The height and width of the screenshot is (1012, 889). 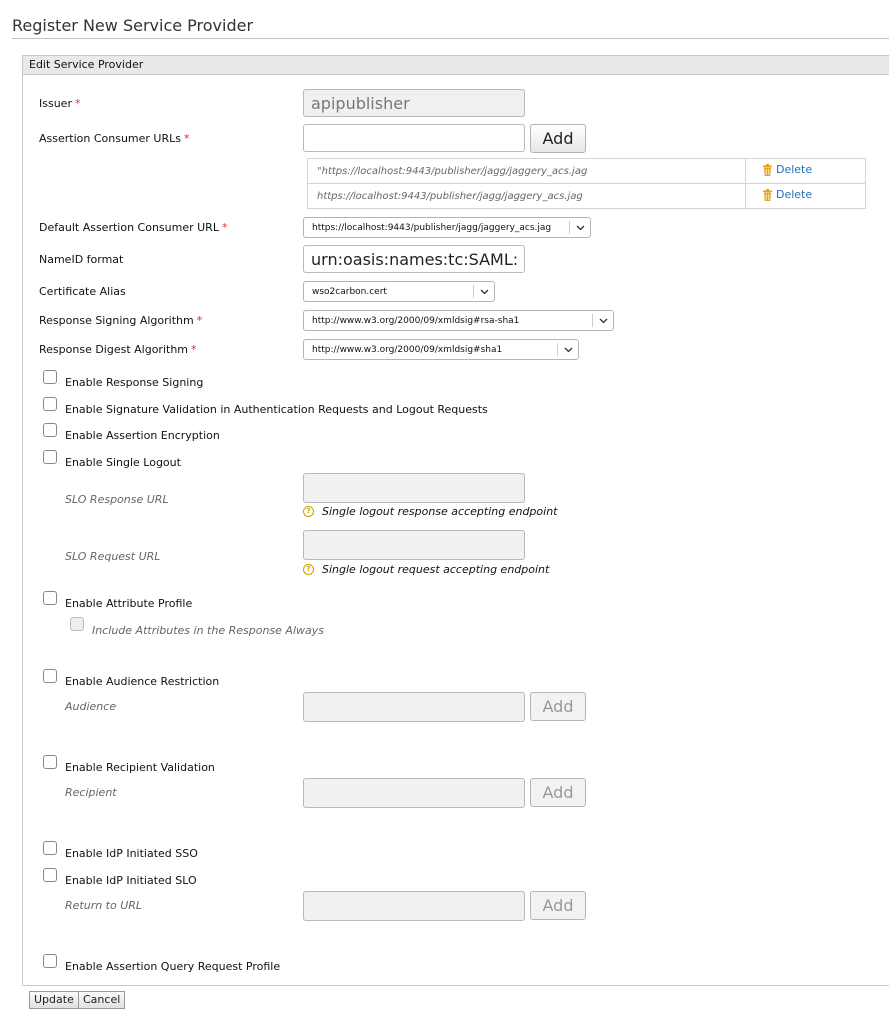 I want to click on return-to-url-label: Return to URL, so click(x=104, y=905).